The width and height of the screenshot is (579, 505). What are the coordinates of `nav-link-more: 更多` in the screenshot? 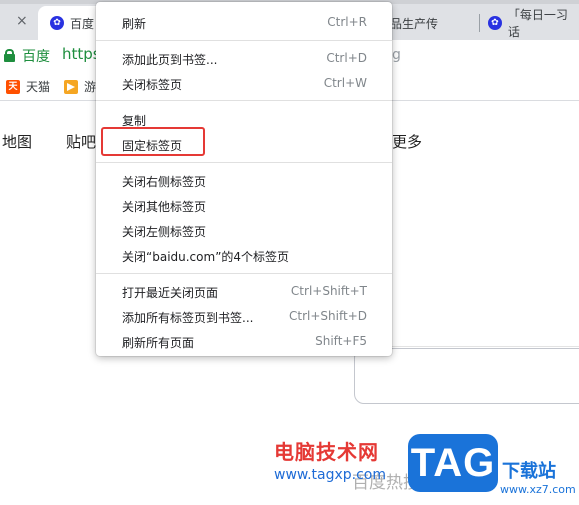 It's located at (407, 141).